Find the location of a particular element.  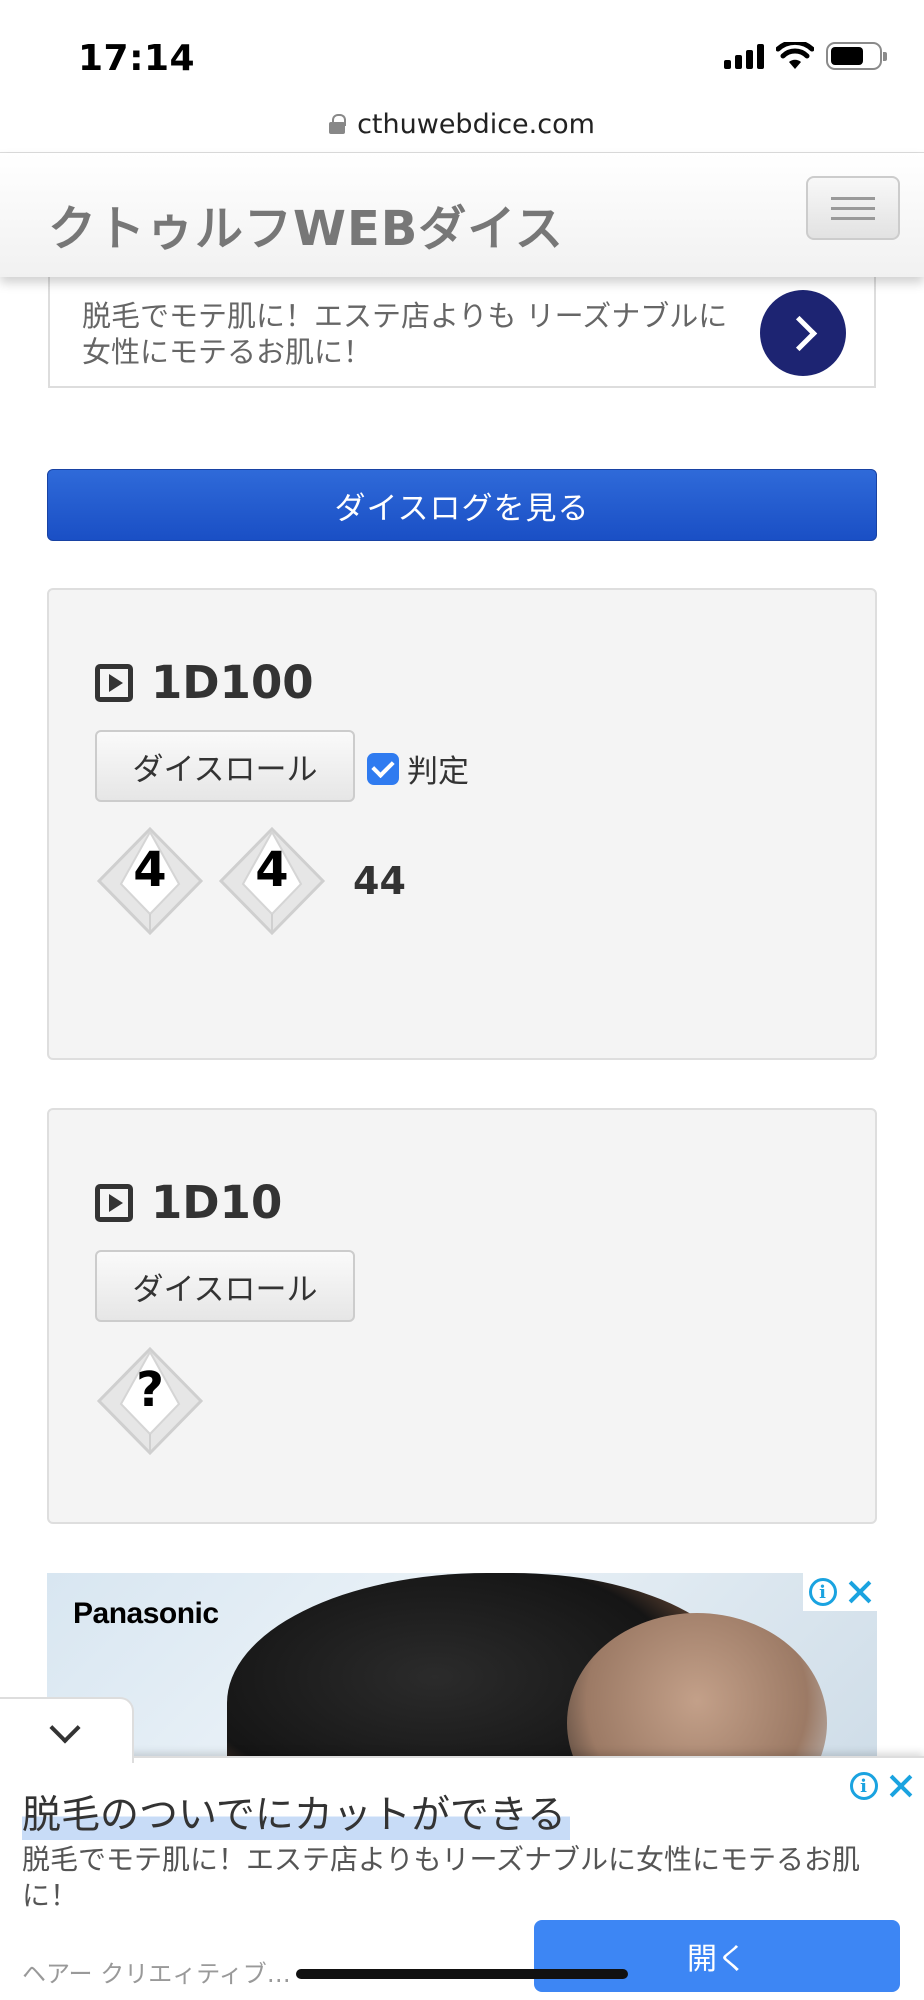

dice-result-row: ? is located at coordinates (150, 1401).